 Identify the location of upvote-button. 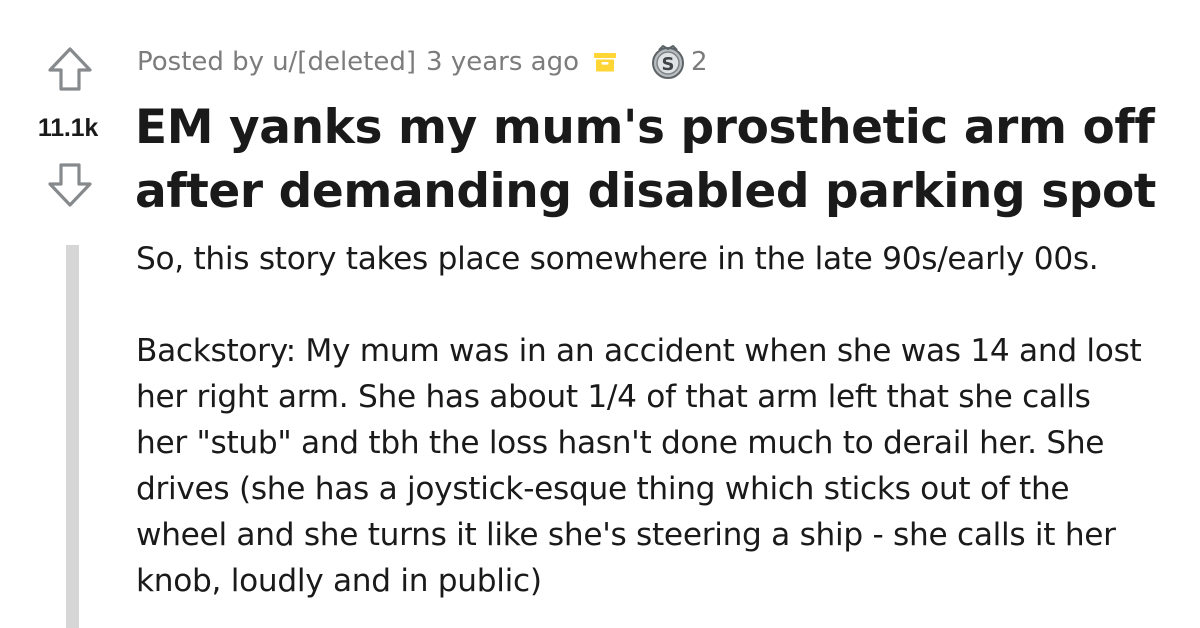
(70, 69).